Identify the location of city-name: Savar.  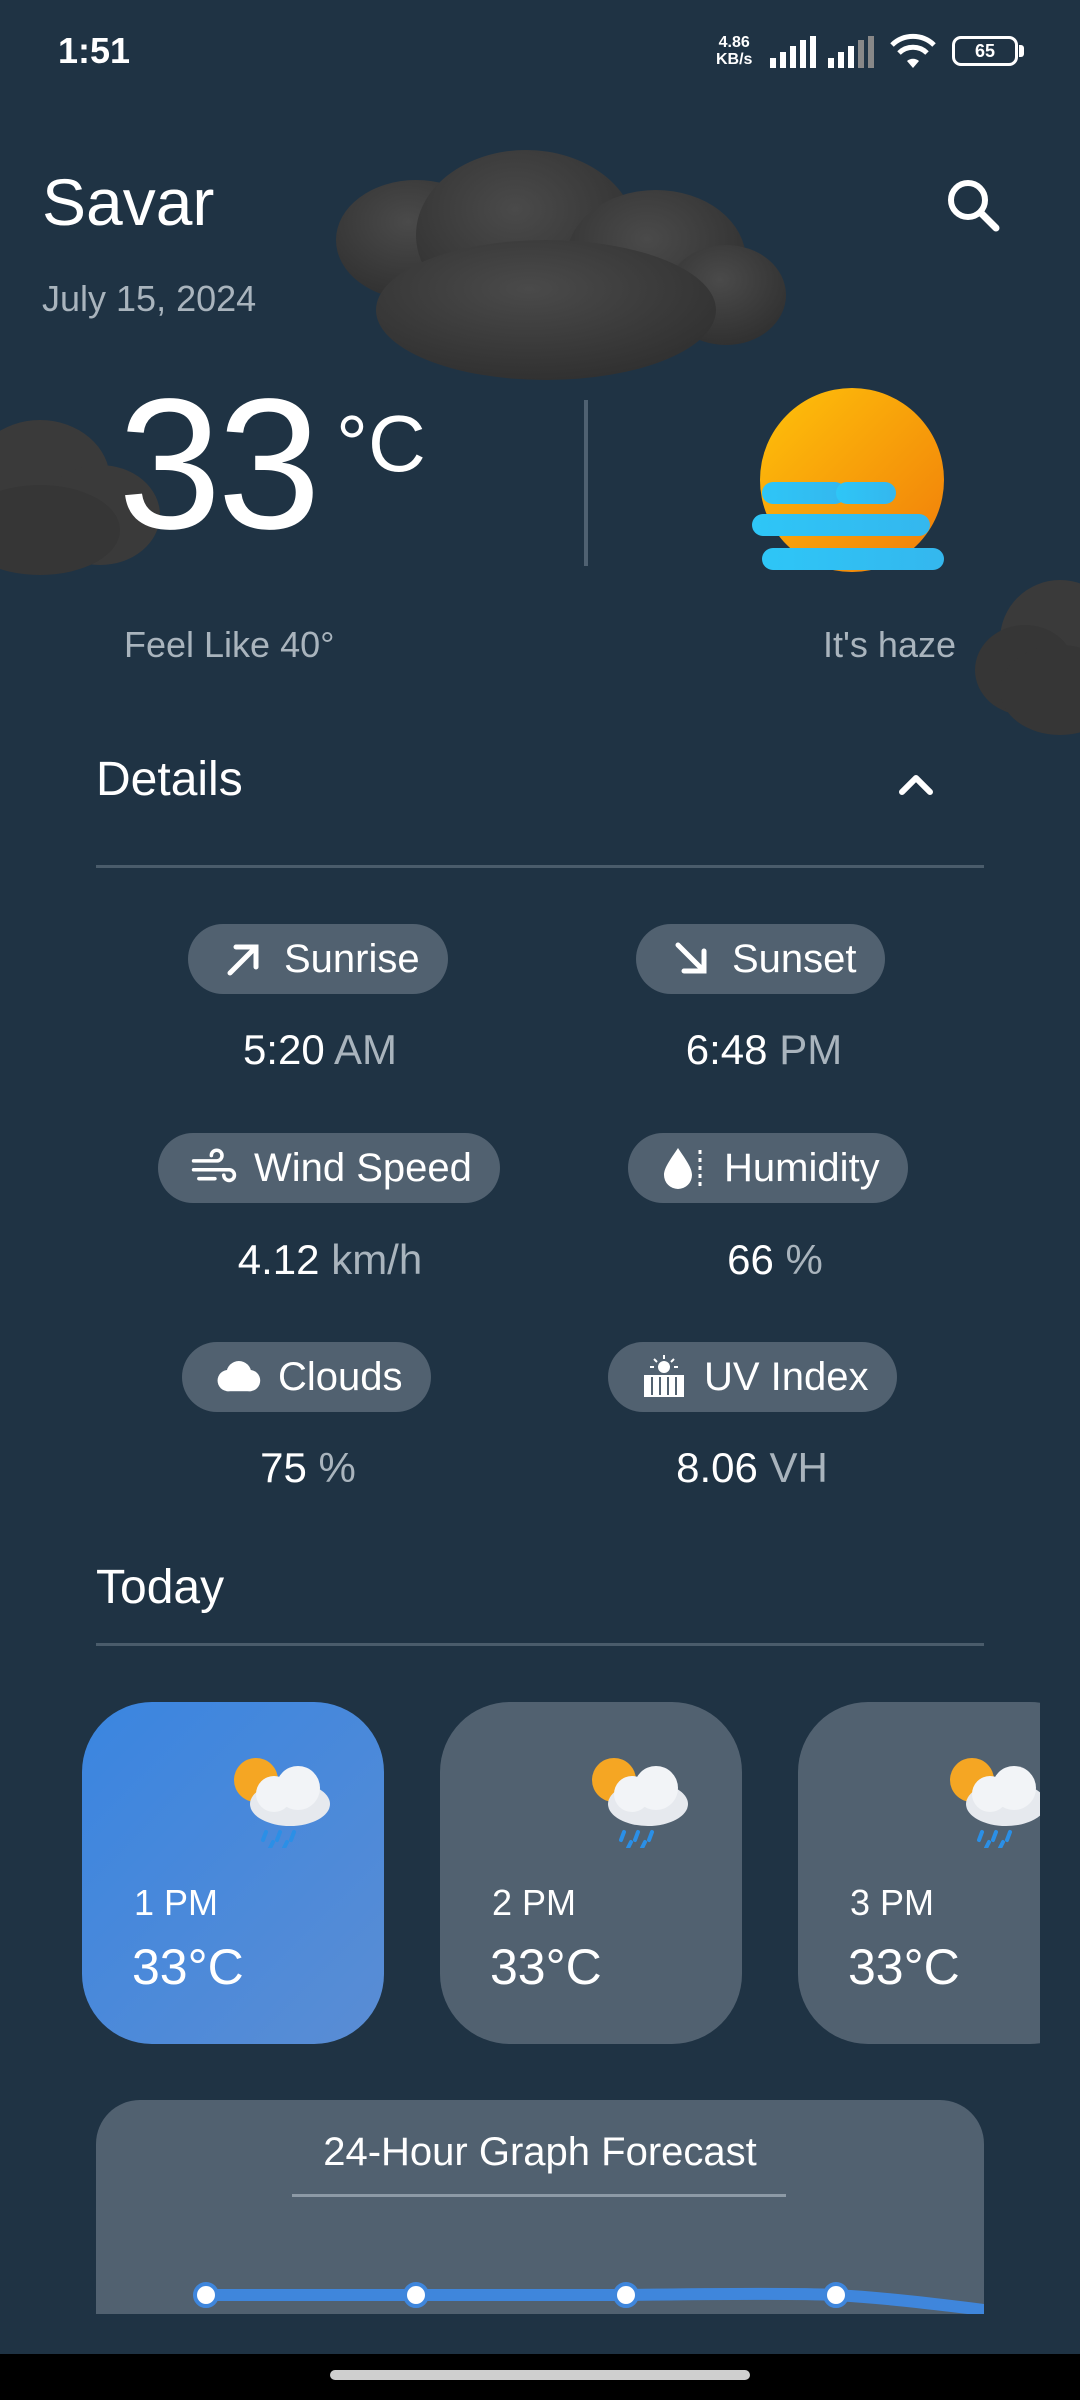
(128, 202).